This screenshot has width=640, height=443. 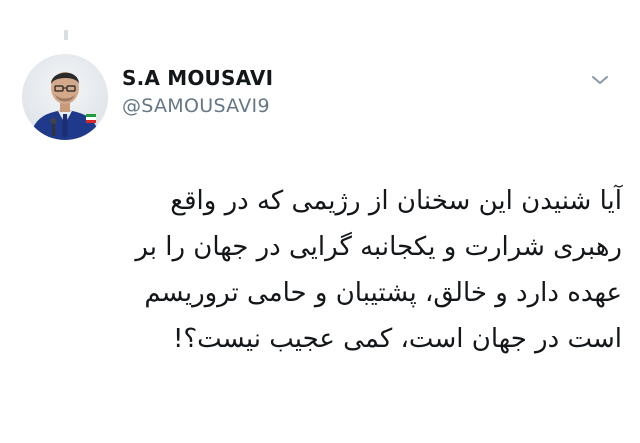 I want to click on tweet-text-line: آیا شنیدن این سخنان از رژیمی که در واقع, so click(x=396, y=201).